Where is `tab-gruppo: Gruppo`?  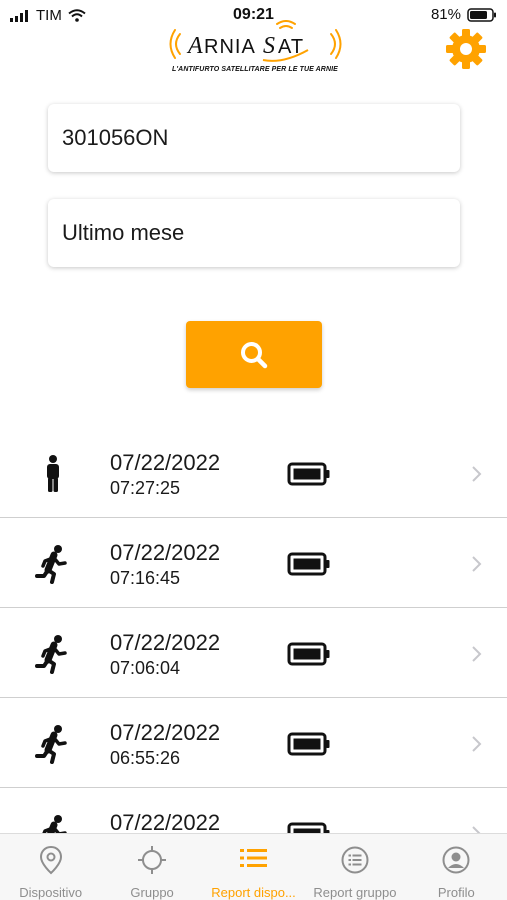
tab-gruppo: Gruppo is located at coordinates (151, 867).